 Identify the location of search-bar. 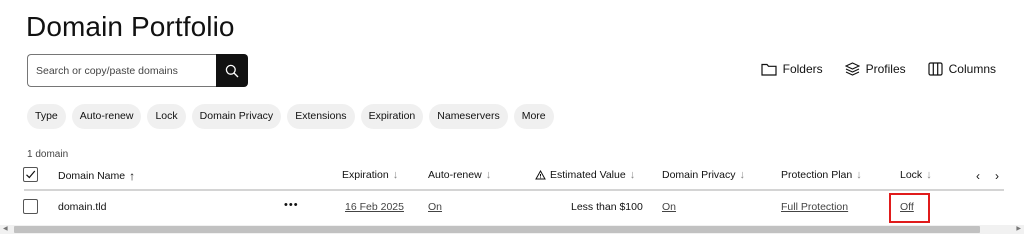
(137, 70).